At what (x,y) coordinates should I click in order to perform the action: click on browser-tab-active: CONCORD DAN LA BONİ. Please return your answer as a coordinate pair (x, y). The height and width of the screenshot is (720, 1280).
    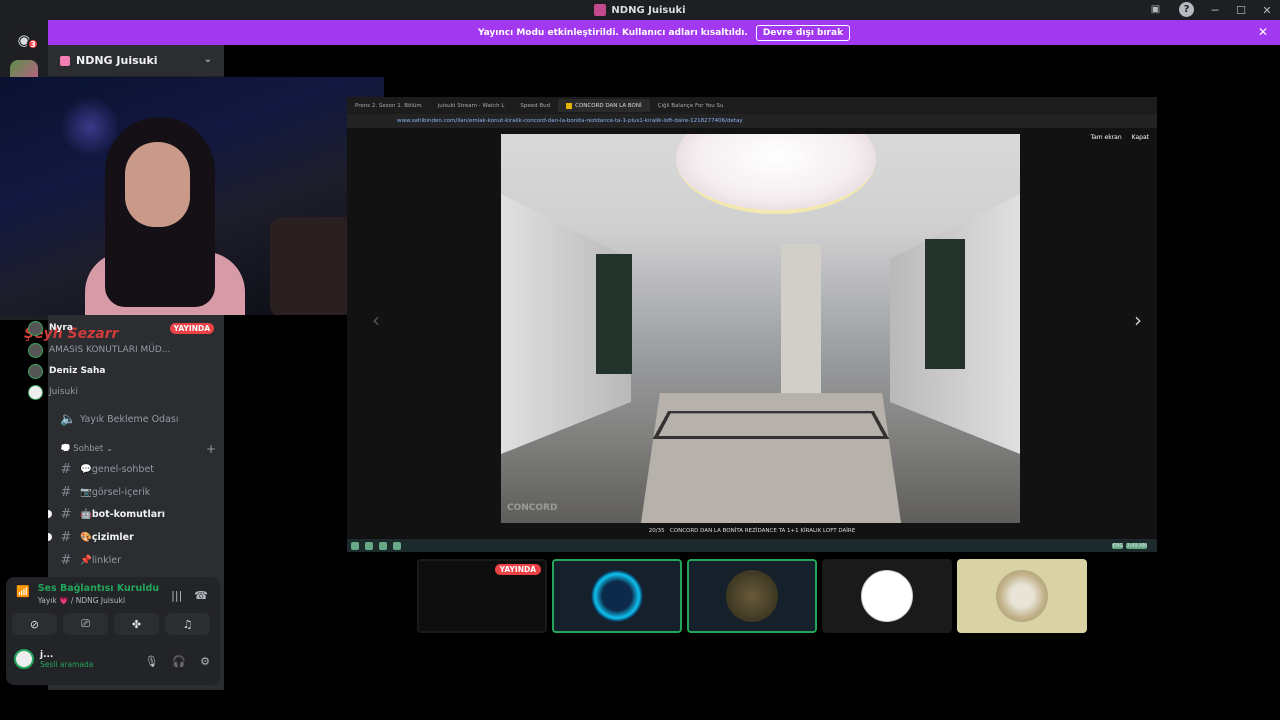
    Looking at the image, I should click on (604, 105).